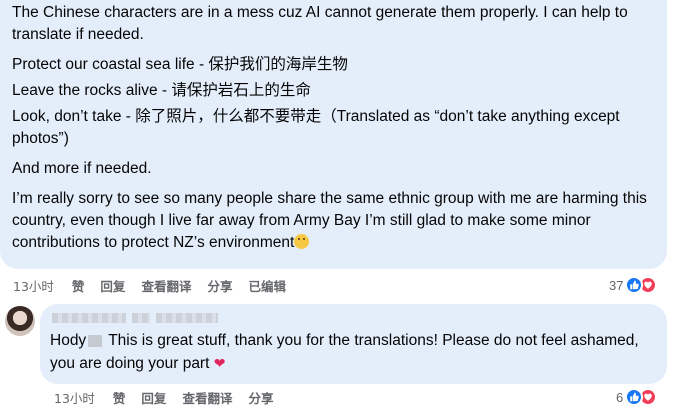  What do you see at coordinates (135, 318) in the screenshot?
I see `redacted-author-name` at bounding box center [135, 318].